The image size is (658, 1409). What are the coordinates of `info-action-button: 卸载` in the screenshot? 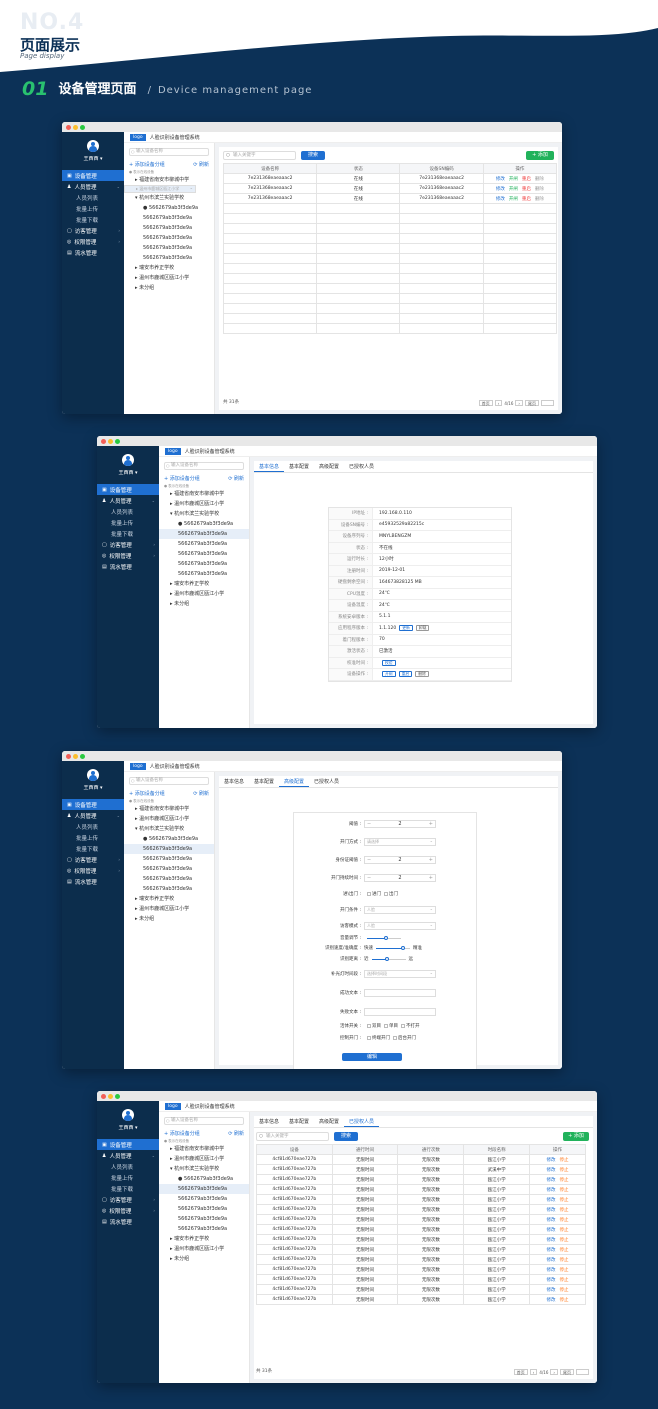 It's located at (422, 628).